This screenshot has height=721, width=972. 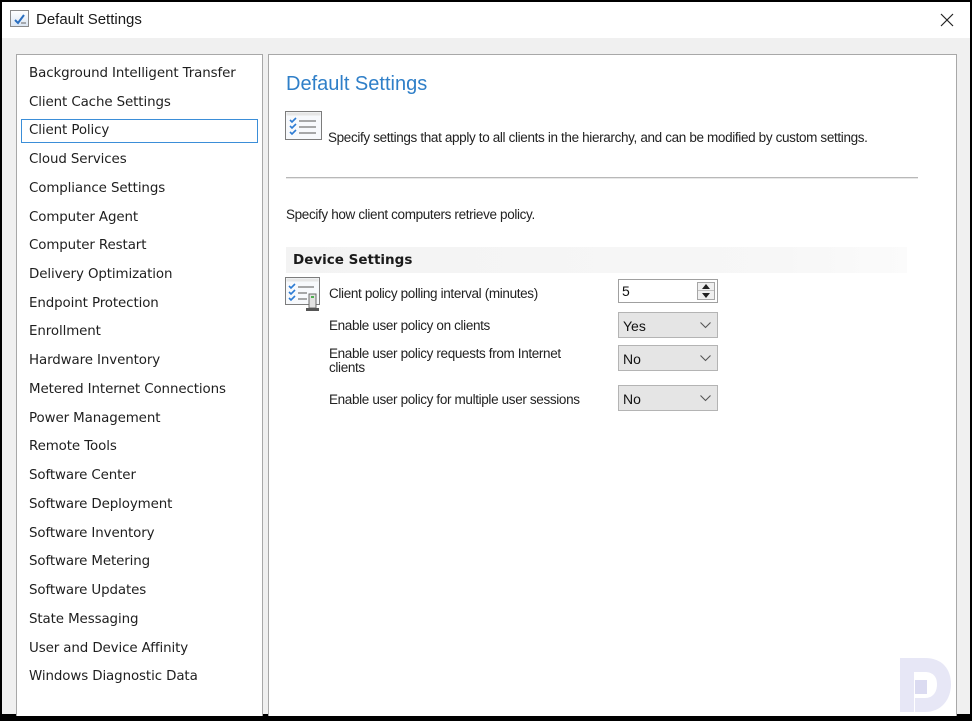 What do you see at coordinates (668, 358) in the screenshot?
I see `internet-clients-policy-dropdown: No` at bounding box center [668, 358].